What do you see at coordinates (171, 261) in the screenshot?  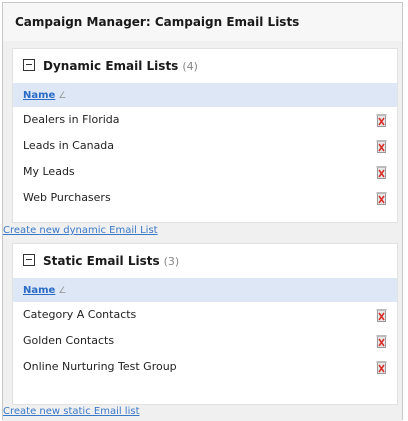 I see `static-lists-count: (3)` at bounding box center [171, 261].